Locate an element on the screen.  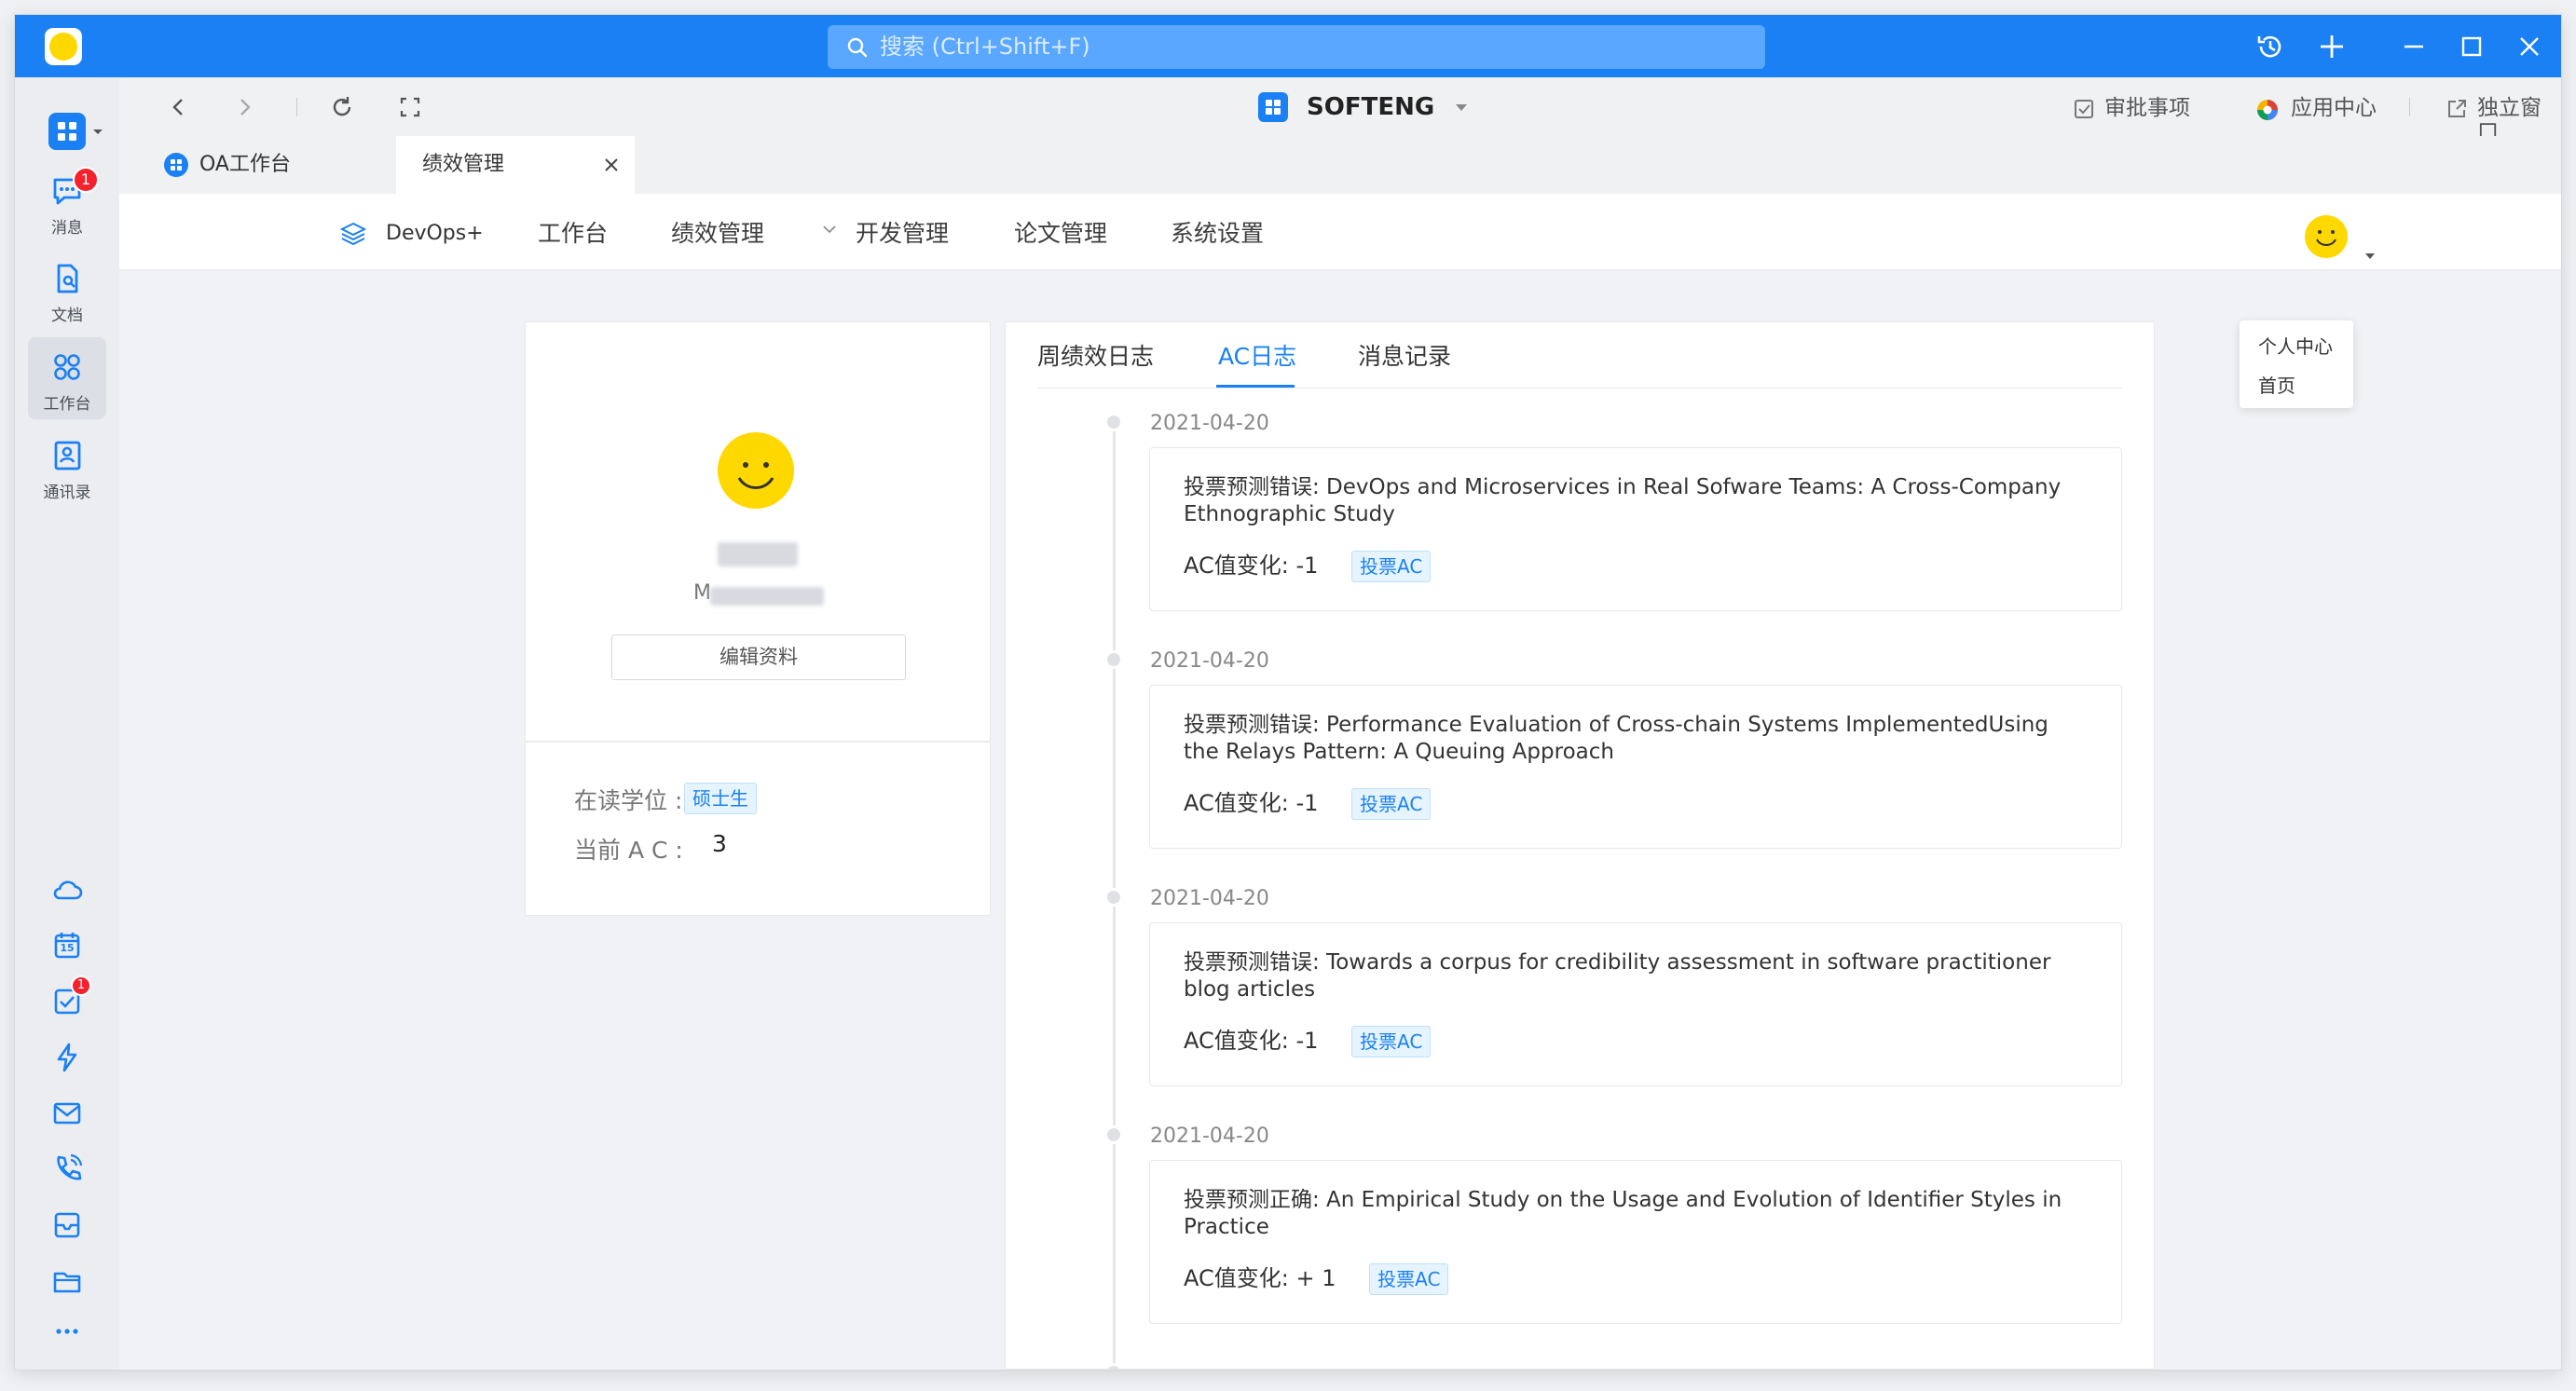
toolbar-divider is located at coordinates (2409, 107).